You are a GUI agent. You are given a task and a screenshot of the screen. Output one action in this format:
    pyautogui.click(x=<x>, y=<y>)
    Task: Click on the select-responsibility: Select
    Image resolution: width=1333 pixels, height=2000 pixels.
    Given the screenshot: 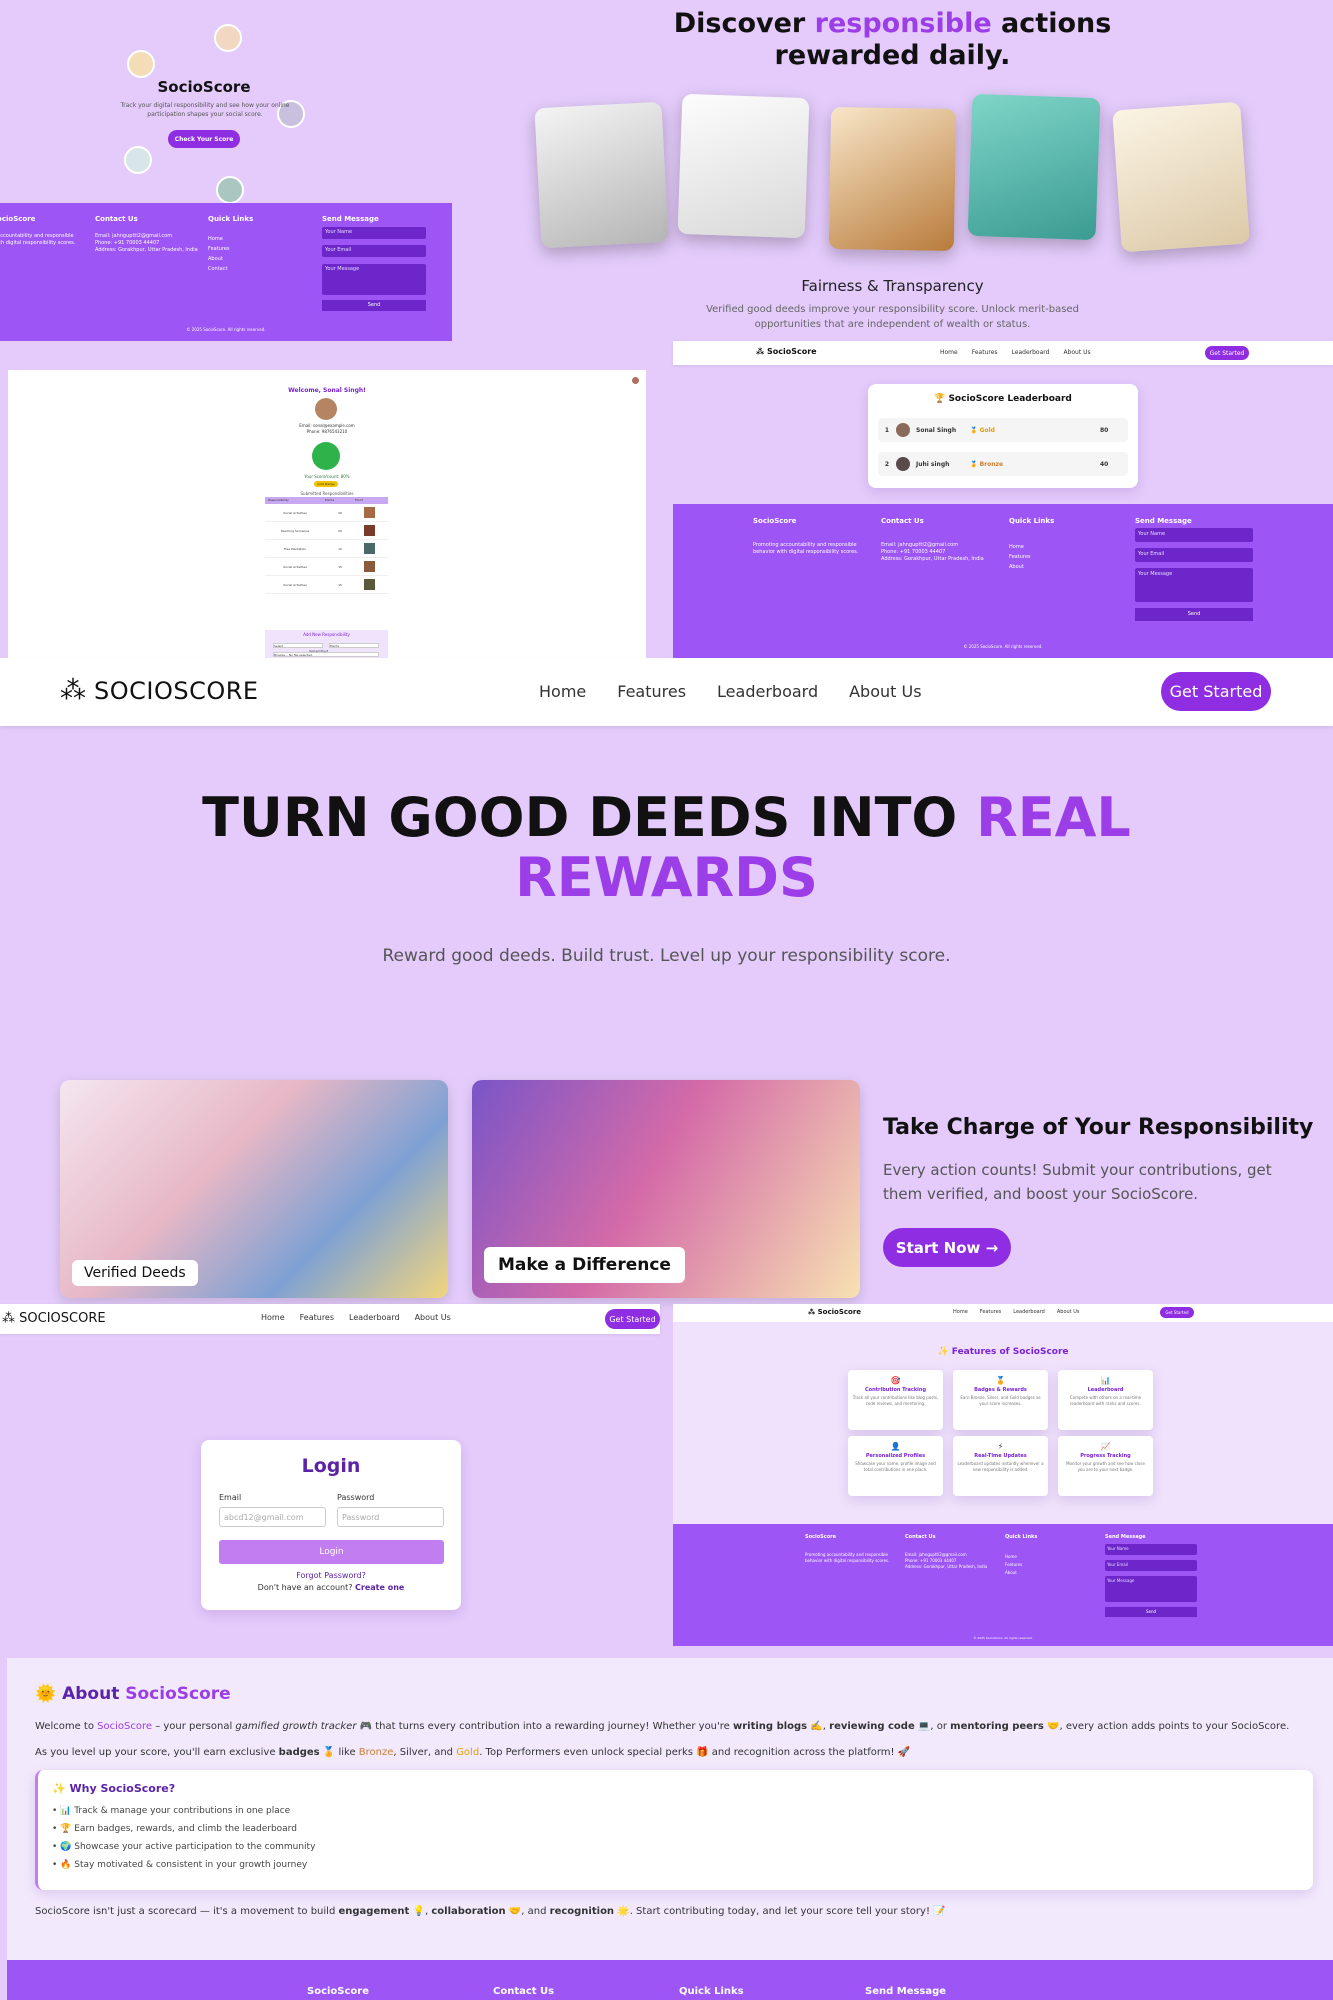 What is the action you would take?
    pyautogui.click(x=298, y=645)
    